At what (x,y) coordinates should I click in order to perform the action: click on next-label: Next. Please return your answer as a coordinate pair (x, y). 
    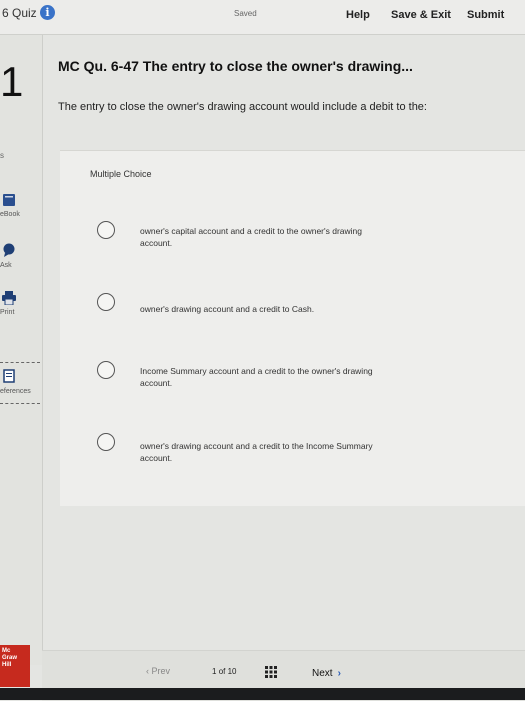
    Looking at the image, I should click on (322, 673).